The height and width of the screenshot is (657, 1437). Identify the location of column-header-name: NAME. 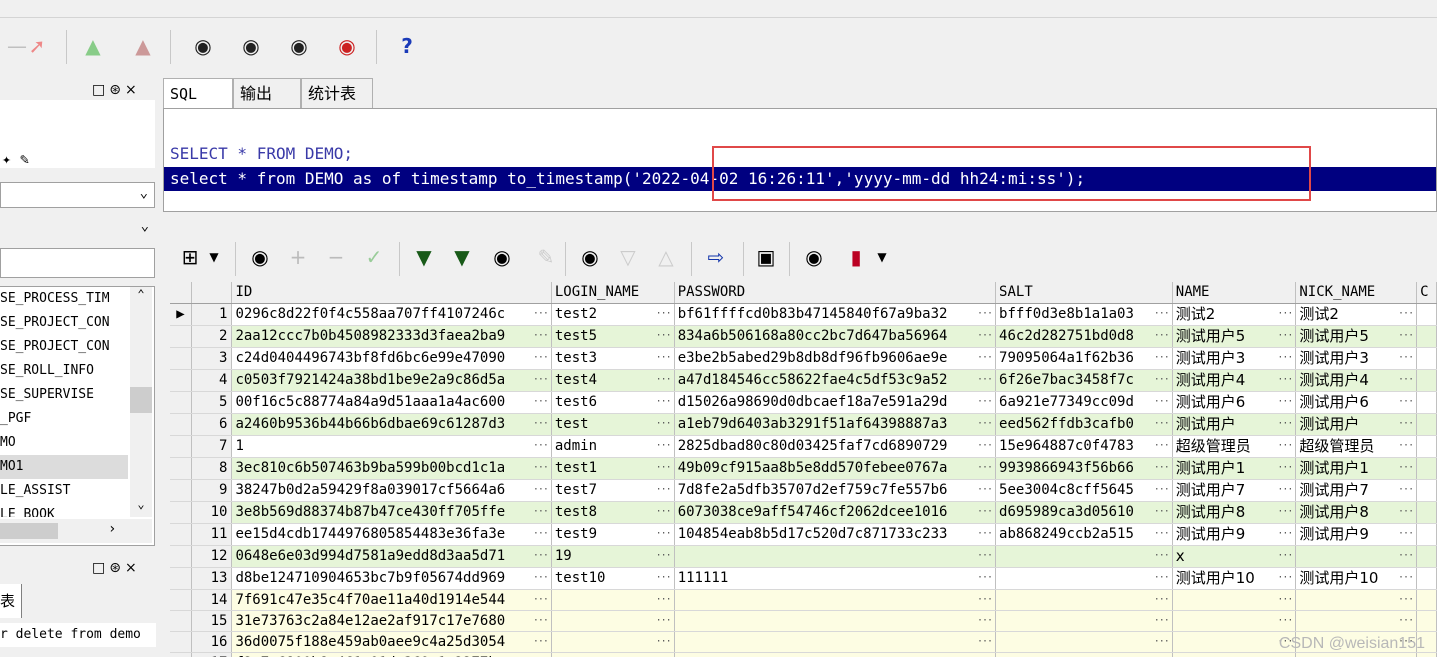
(1234, 293).